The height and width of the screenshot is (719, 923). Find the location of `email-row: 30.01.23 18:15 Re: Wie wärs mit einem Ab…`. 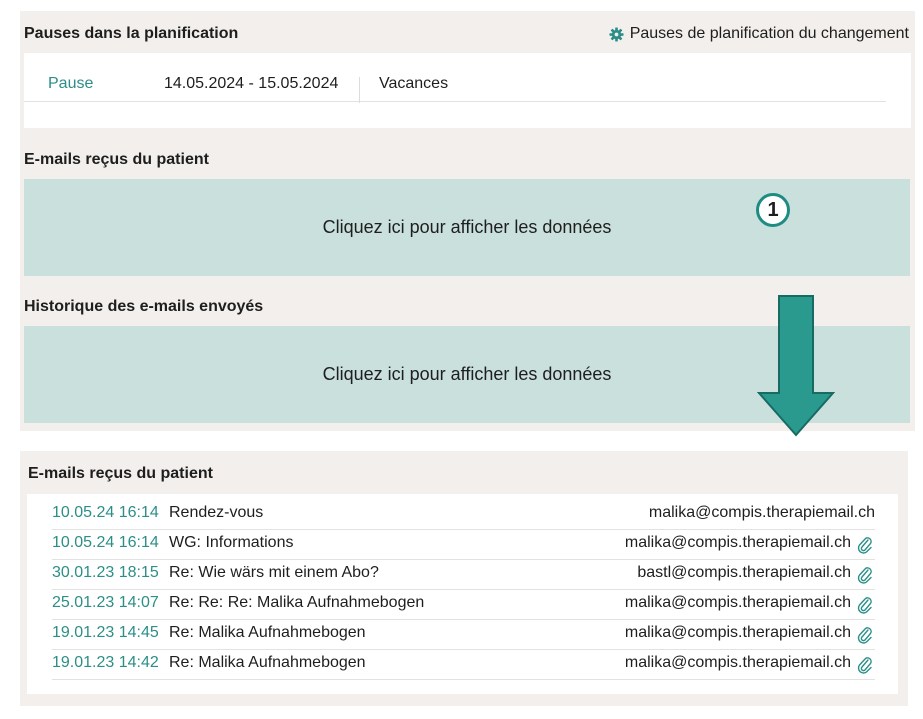

email-row: 30.01.23 18:15 Re: Wie wärs mit einem Ab… is located at coordinates (463, 575).